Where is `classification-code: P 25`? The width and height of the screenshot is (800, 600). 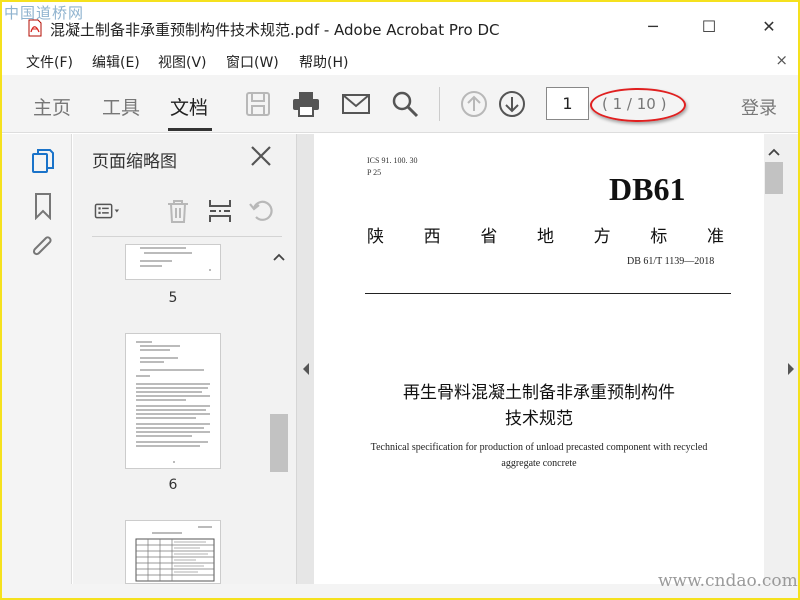
classification-code: P 25 is located at coordinates (374, 172).